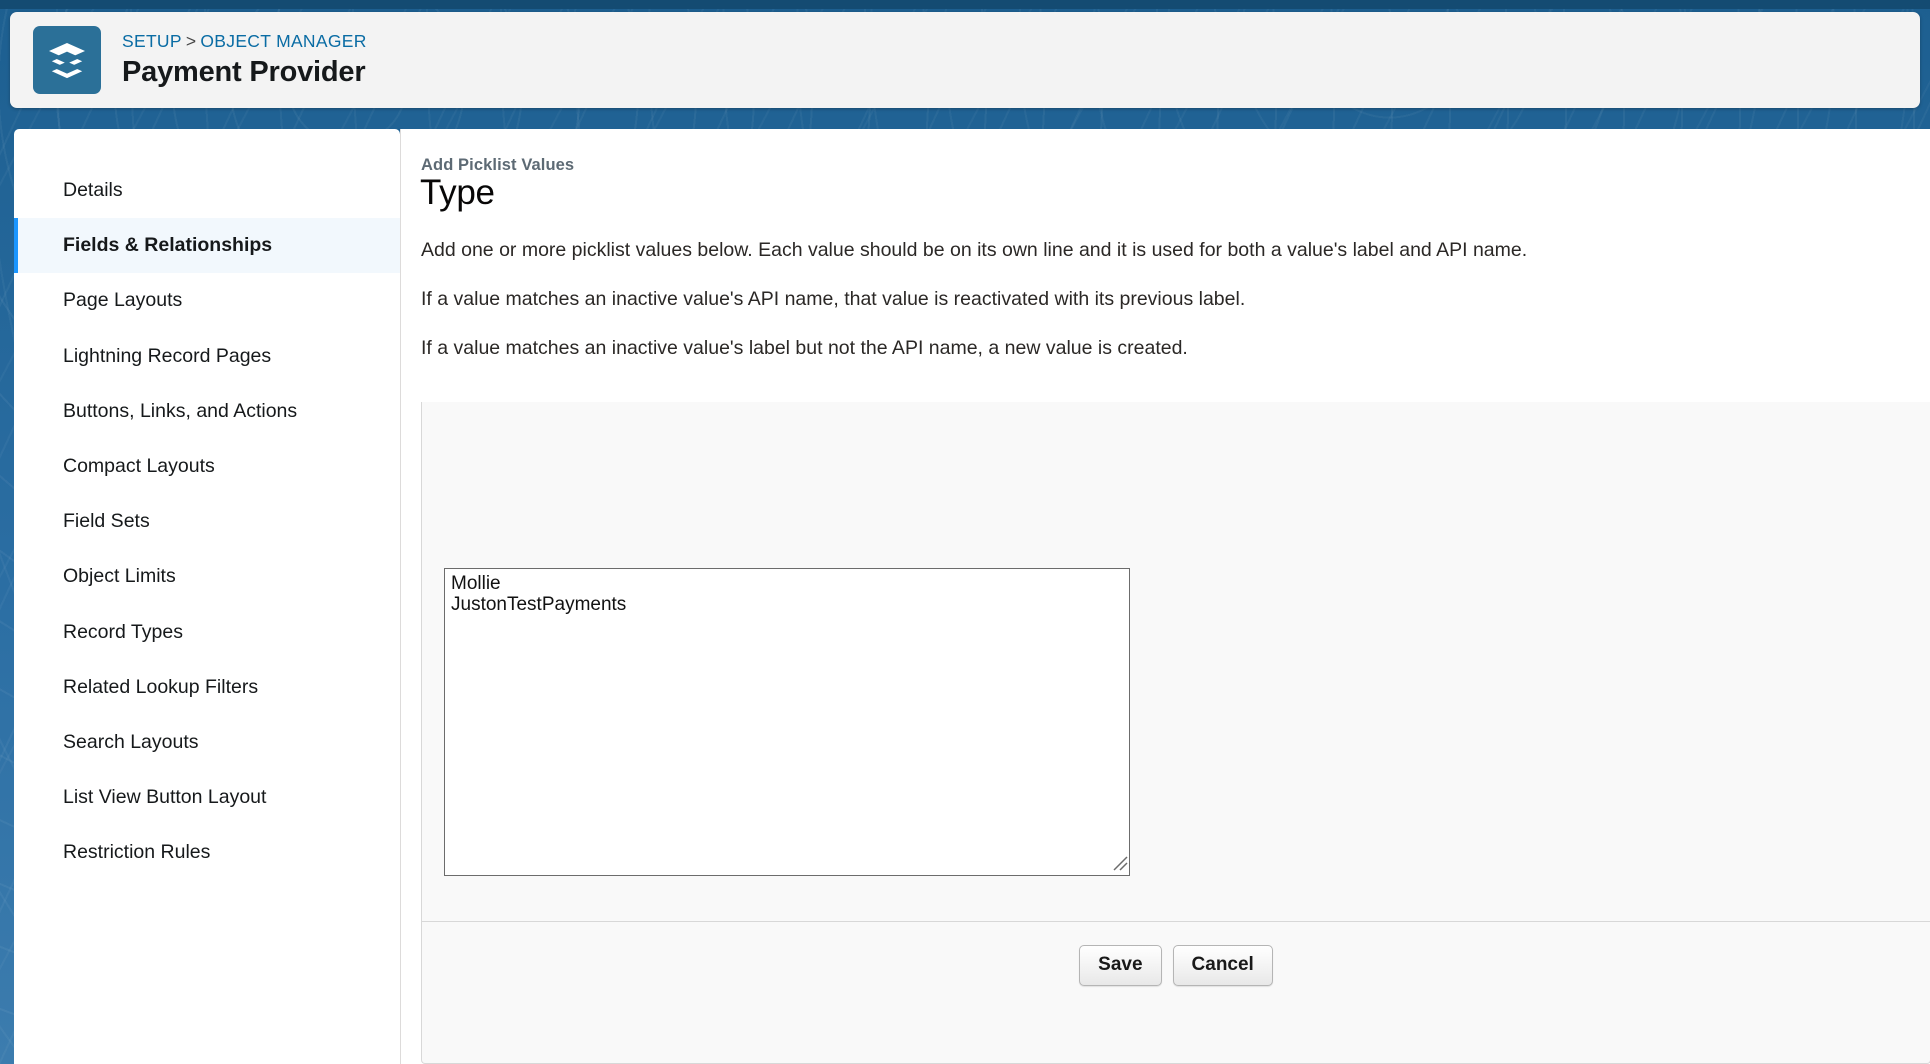 This screenshot has height=1064, width=1930. Describe the element at coordinates (207, 742) in the screenshot. I see `sidebar-item-search-layouts: Search Layouts` at that location.